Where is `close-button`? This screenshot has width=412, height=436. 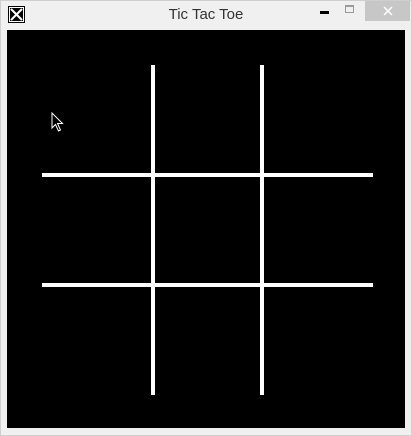 close-button is located at coordinates (387, 11).